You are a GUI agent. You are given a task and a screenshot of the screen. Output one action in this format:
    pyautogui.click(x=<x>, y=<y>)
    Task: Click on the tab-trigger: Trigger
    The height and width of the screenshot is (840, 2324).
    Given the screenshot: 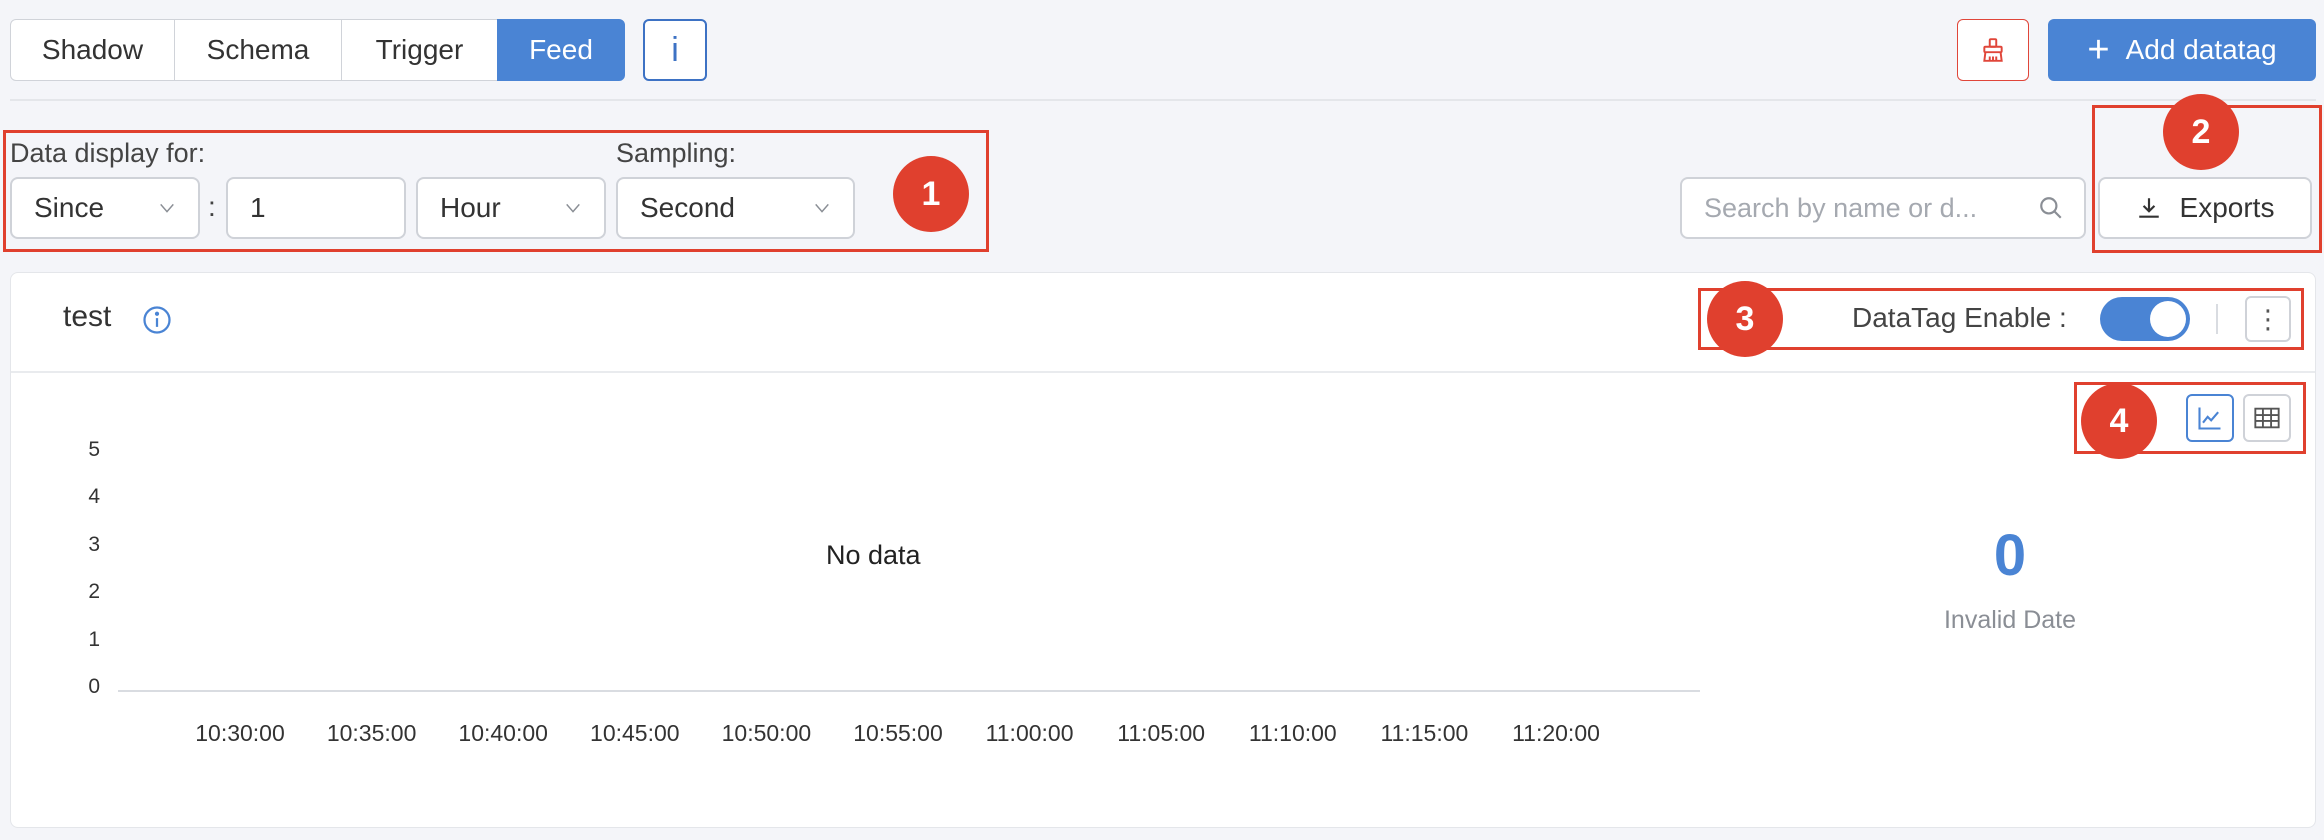 What is the action you would take?
    pyautogui.click(x=419, y=50)
    